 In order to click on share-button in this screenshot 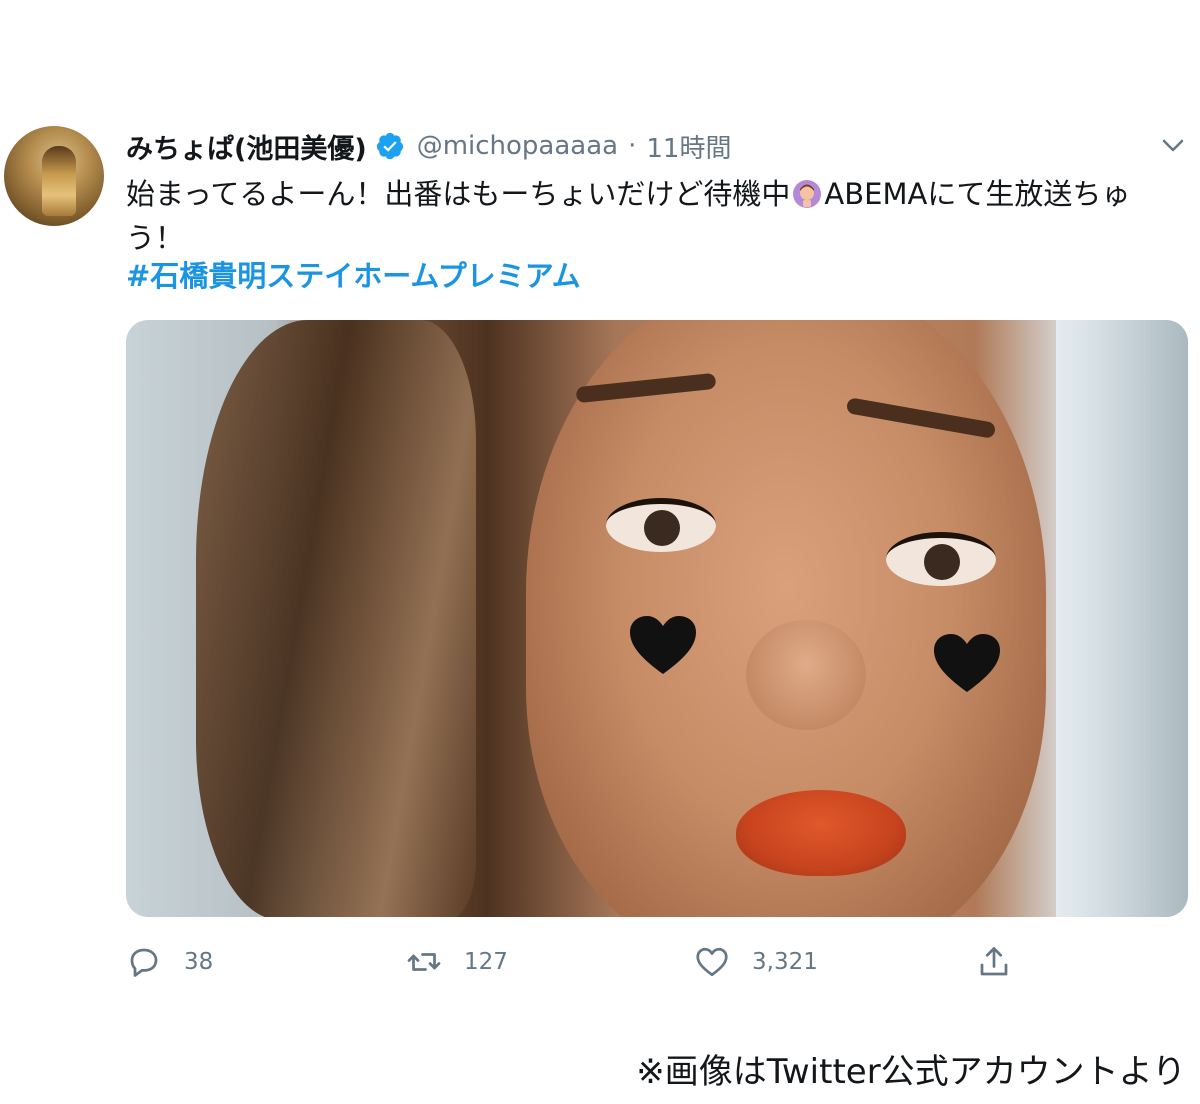, I will do `click(994, 962)`.